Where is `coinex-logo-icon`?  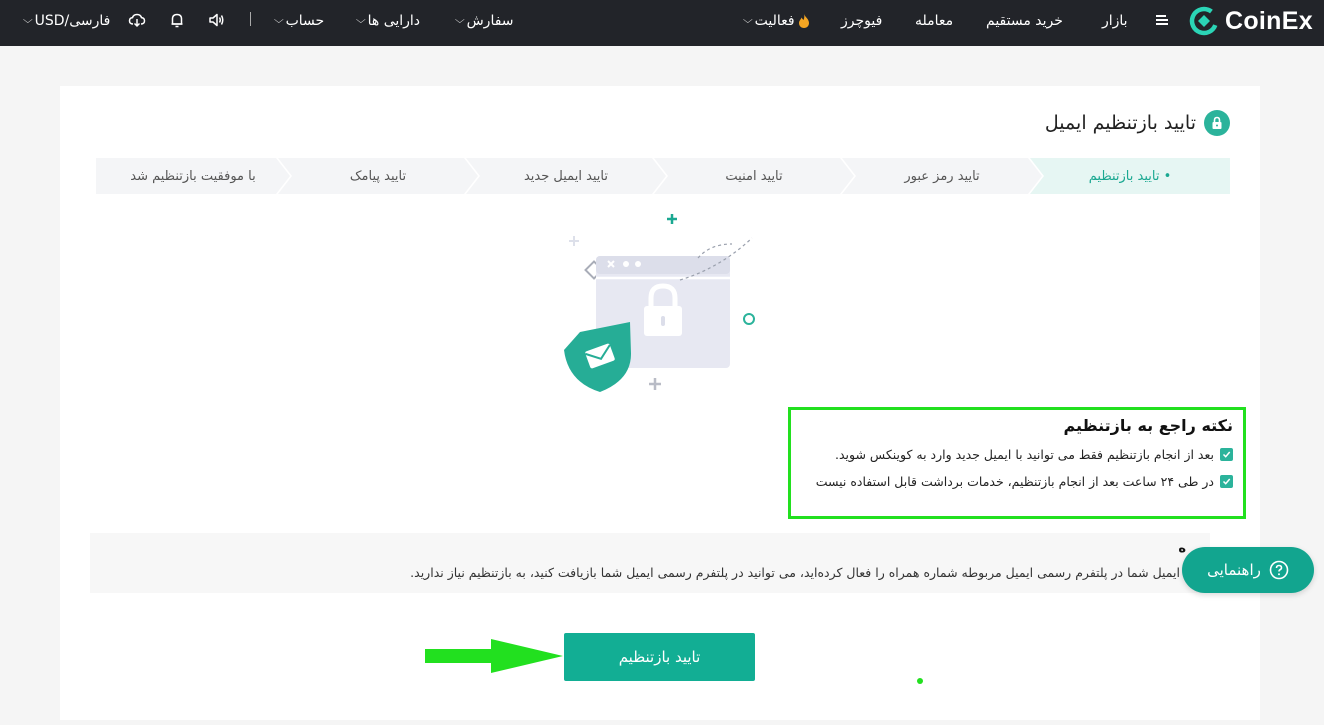
coinex-logo-icon is located at coordinates (1204, 21).